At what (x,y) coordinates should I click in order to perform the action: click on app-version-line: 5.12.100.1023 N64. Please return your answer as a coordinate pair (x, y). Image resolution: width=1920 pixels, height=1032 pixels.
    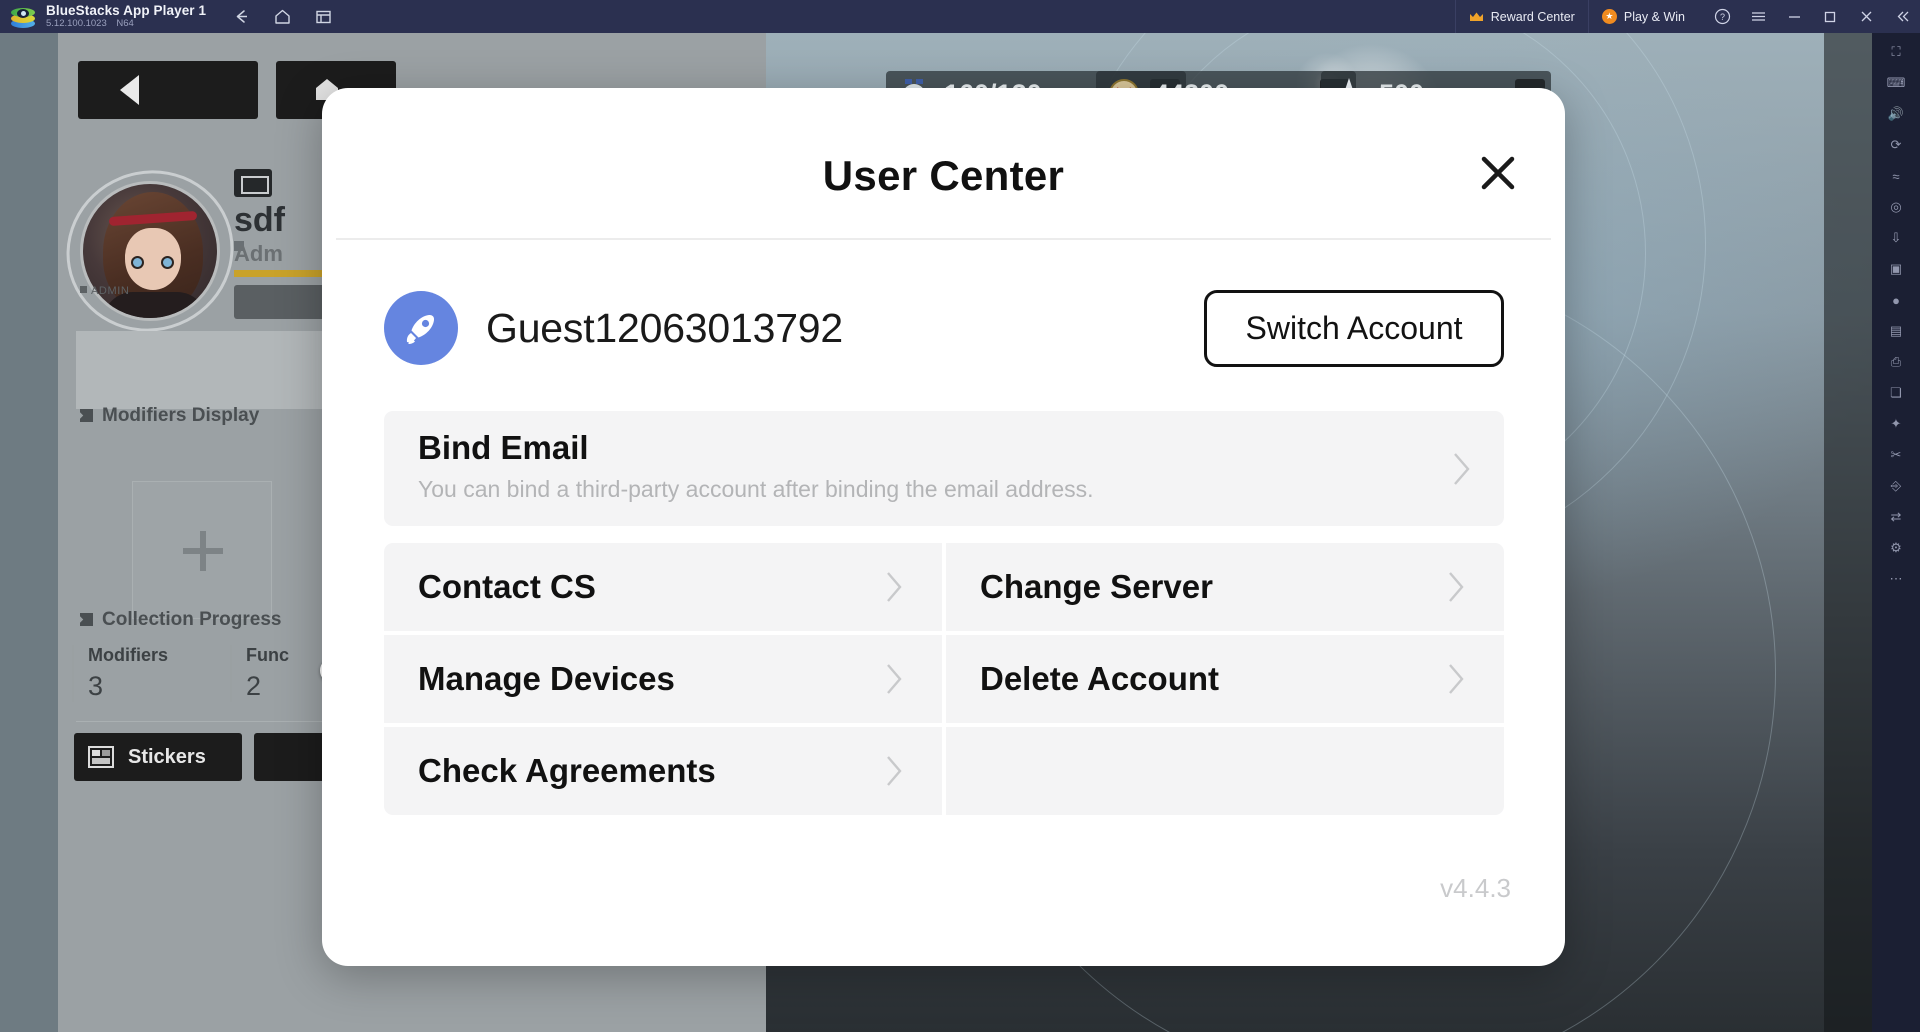
    Looking at the image, I should click on (126, 24).